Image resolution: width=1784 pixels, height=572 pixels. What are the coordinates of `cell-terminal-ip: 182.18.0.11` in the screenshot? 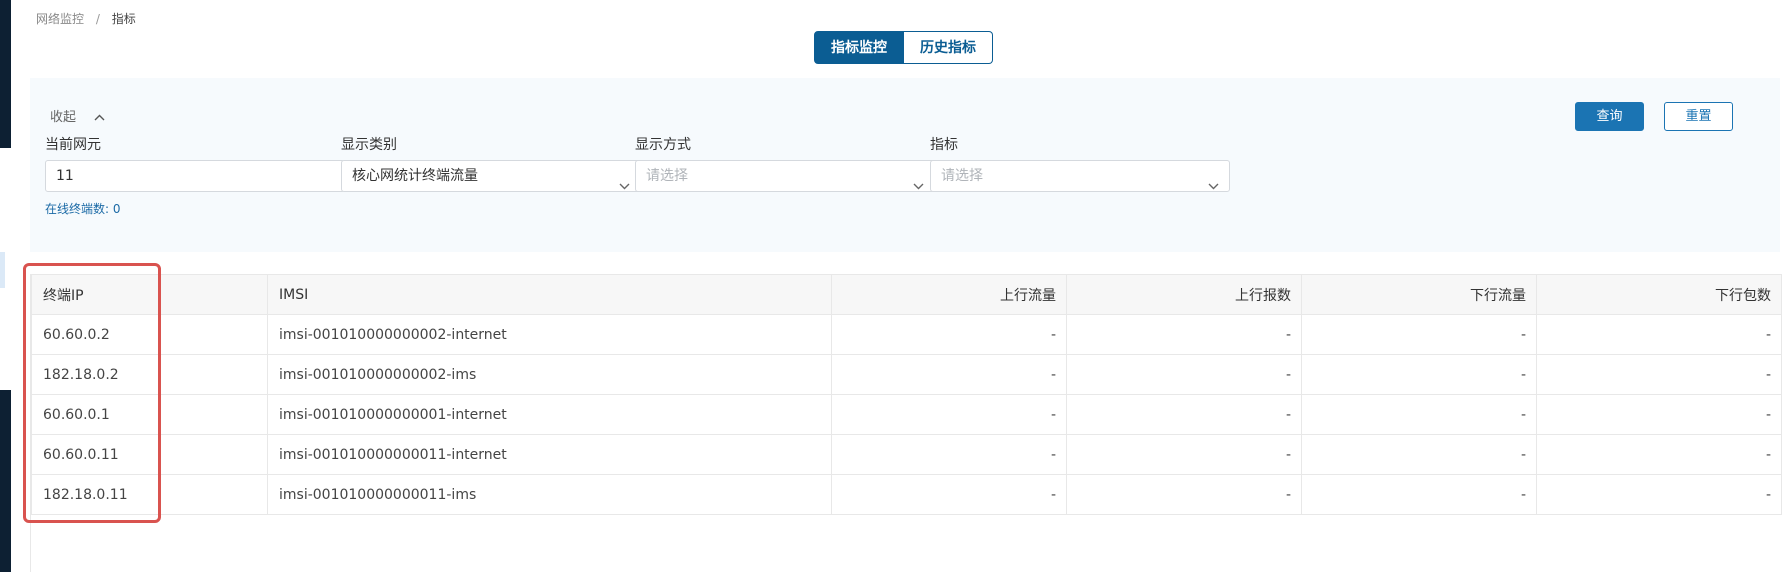 It's located at (149, 494).